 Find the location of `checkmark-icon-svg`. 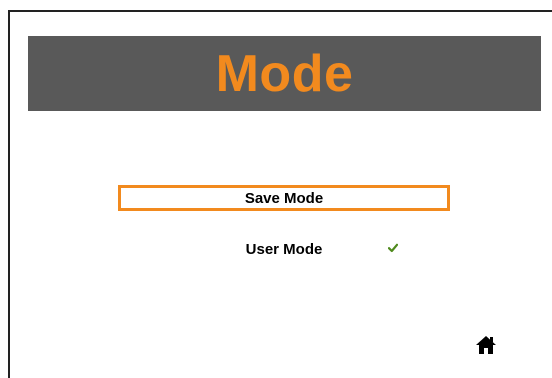

checkmark-icon-svg is located at coordinates (393, 248).